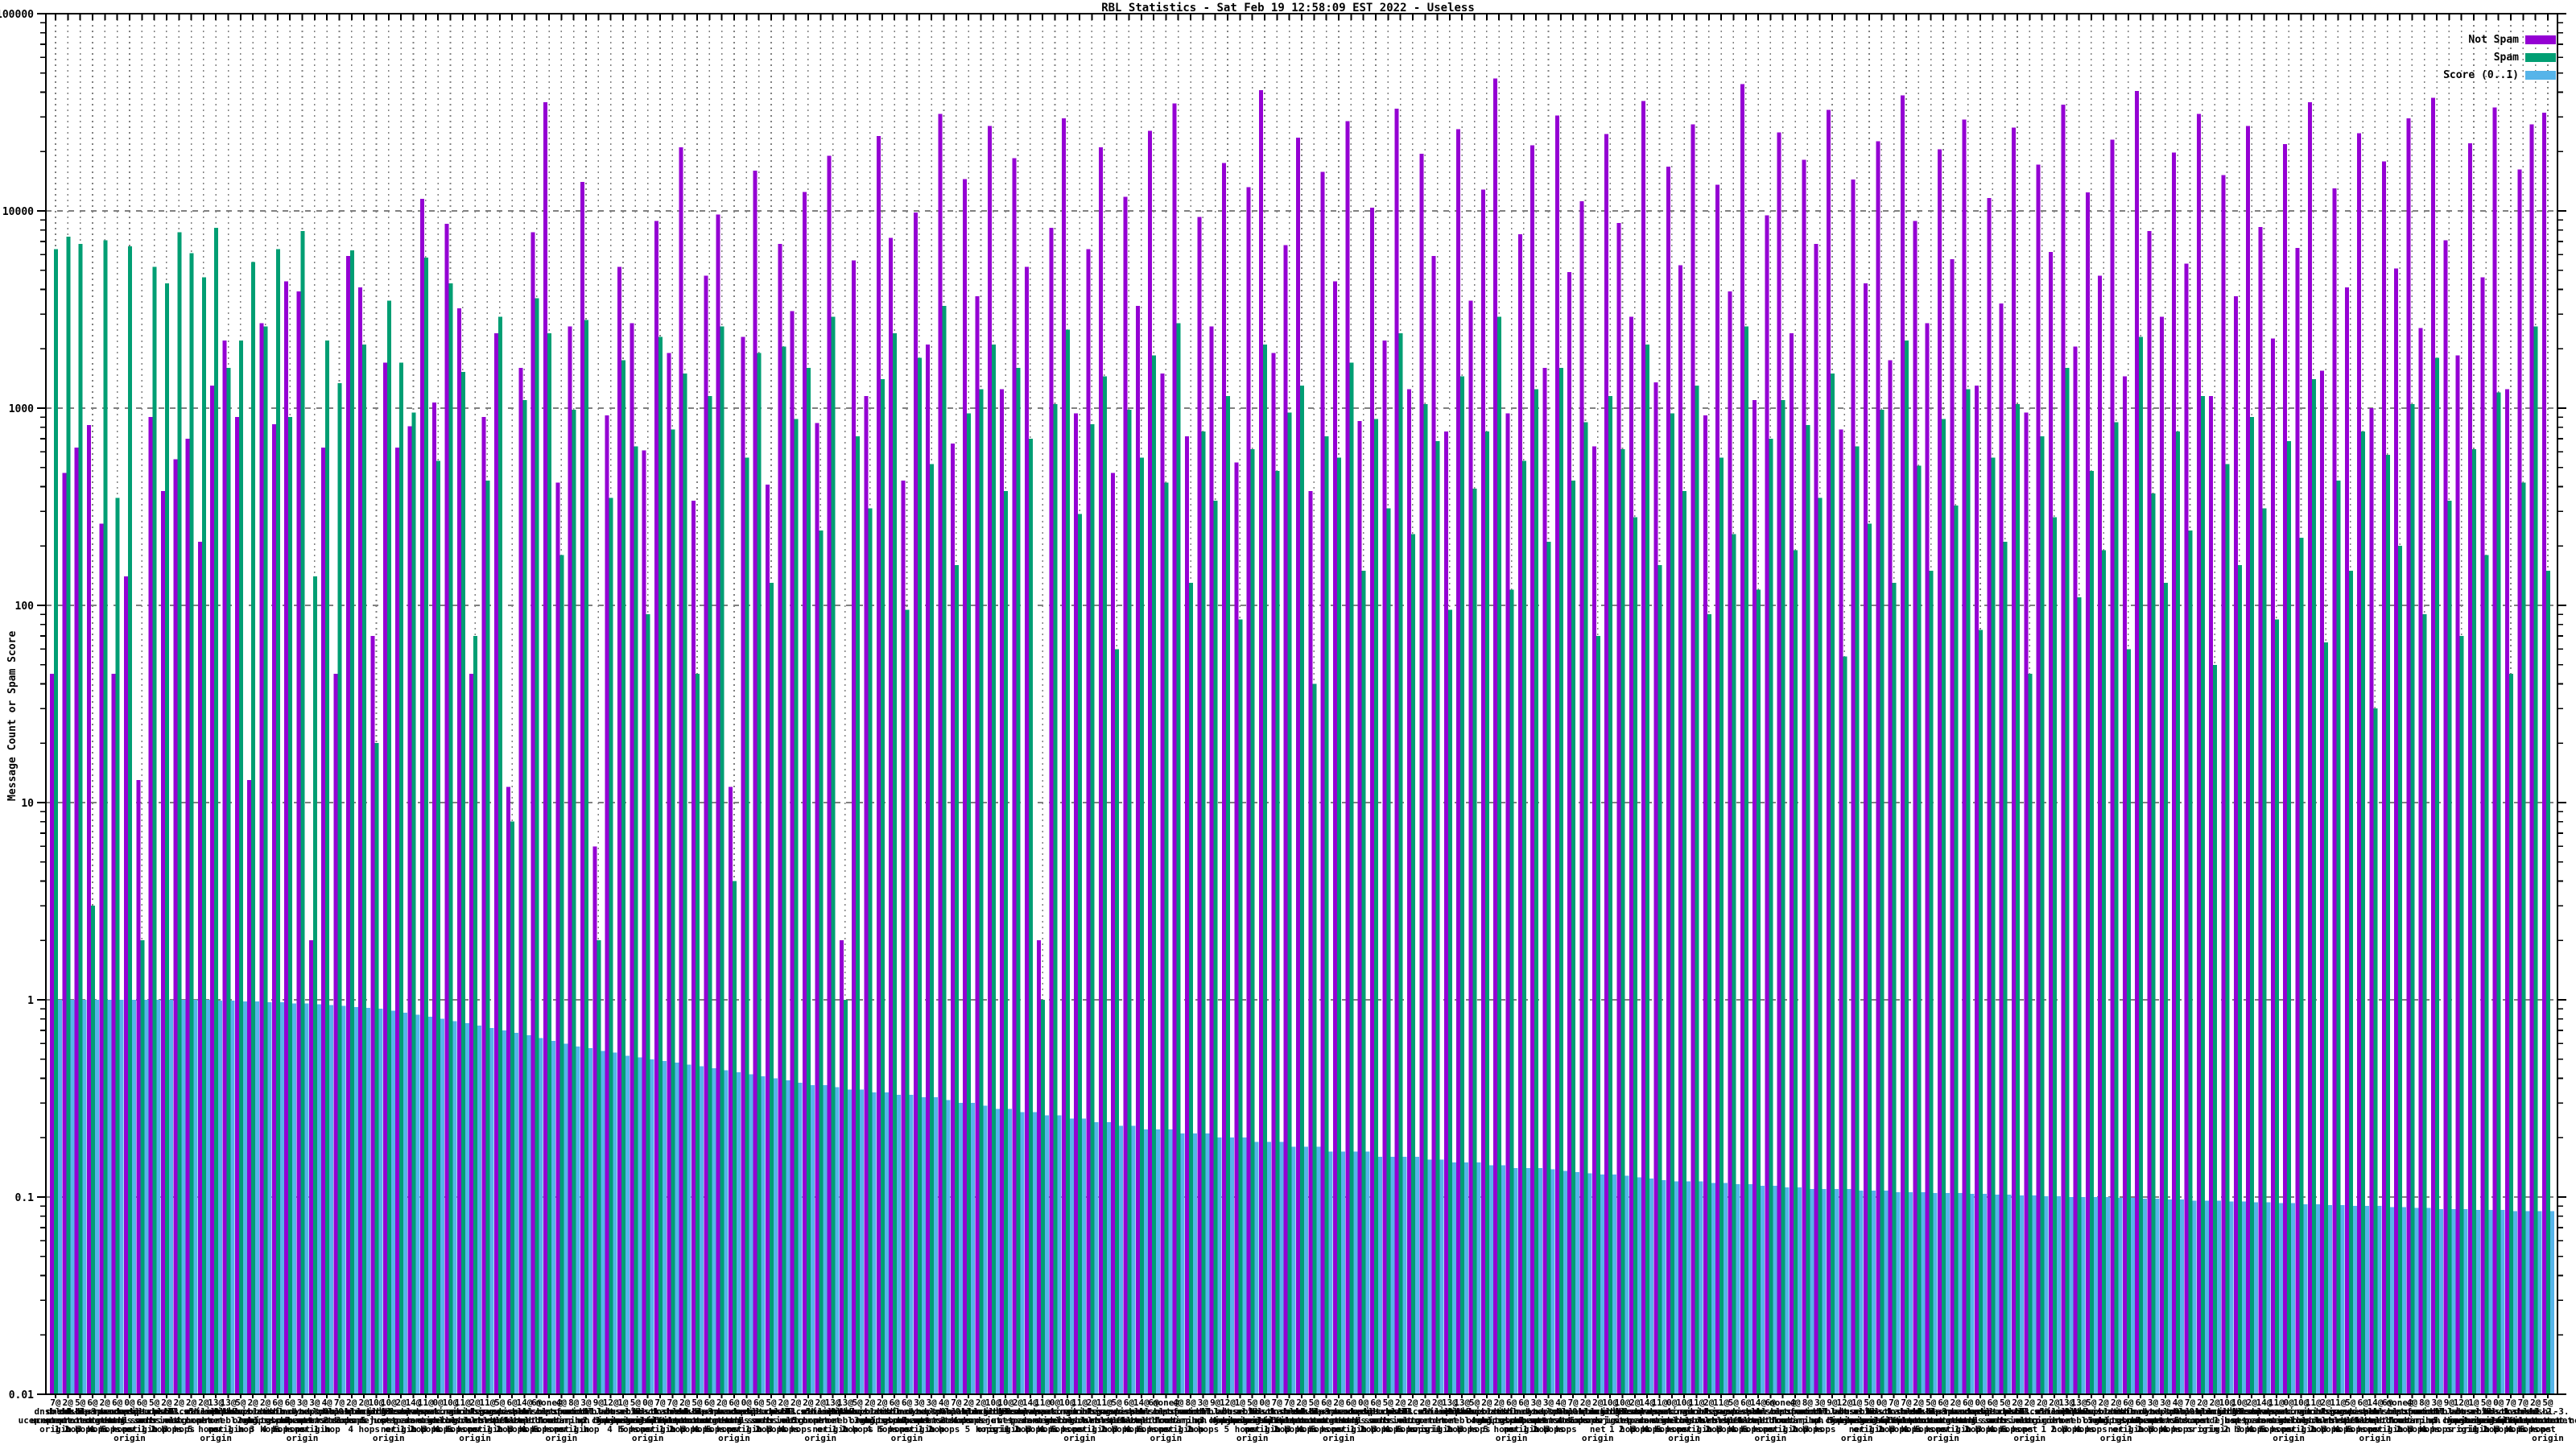 This screenshot has width=2576, height=1449. I want to click on svg-text: 0.01, so click(21, 1395).